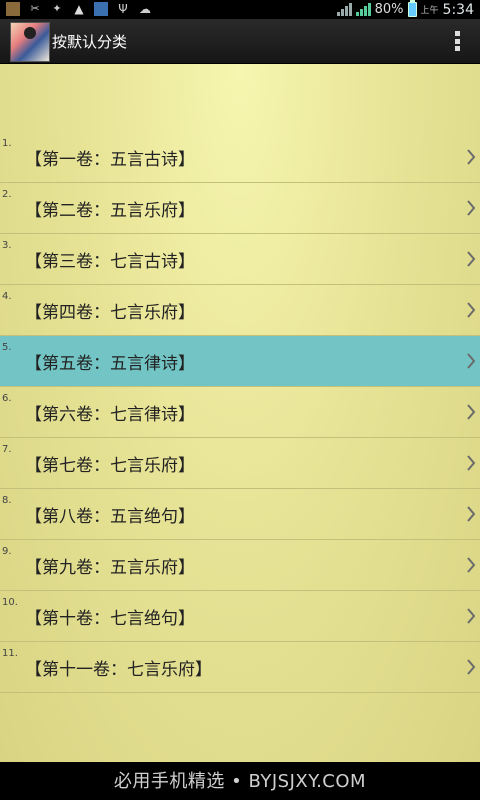  Describe the element at coordinates (145, 9) in the screenshot. I see `game-controller-icon: ☁` at that location.